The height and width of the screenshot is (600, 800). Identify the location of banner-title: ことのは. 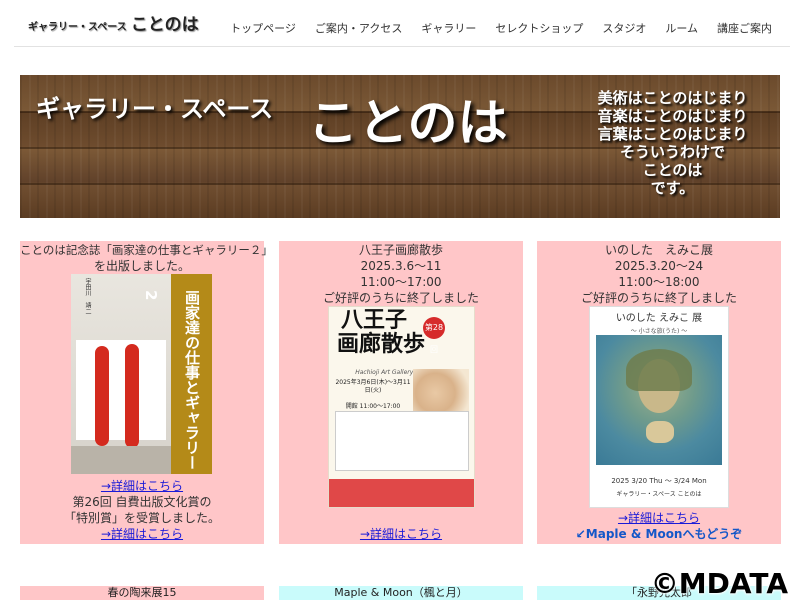
(408, 123).